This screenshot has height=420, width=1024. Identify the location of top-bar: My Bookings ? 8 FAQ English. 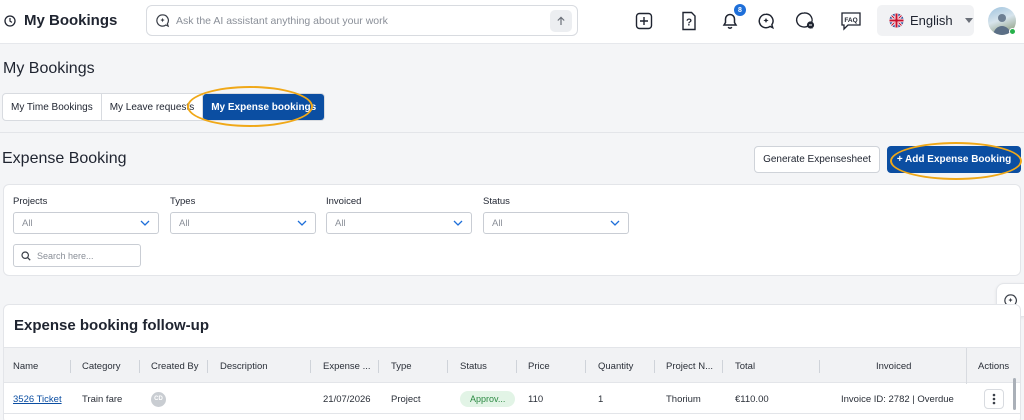
(512, 22).